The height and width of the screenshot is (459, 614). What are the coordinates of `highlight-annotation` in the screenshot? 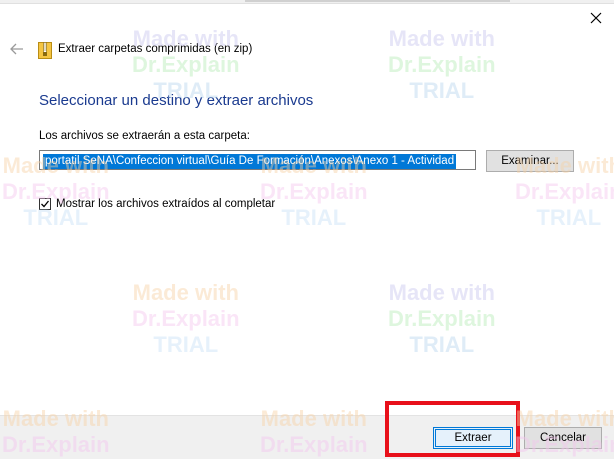 It's located at (452, 429).